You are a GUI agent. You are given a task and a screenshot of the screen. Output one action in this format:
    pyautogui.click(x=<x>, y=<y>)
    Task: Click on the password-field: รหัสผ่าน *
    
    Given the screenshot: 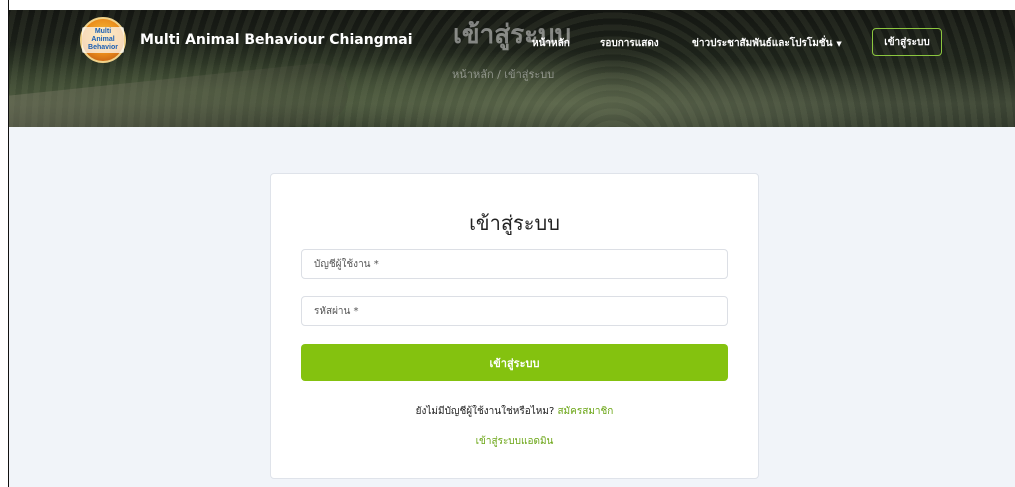 What is the action you would take?
    pyautogui.click(x=514, y=311)
    